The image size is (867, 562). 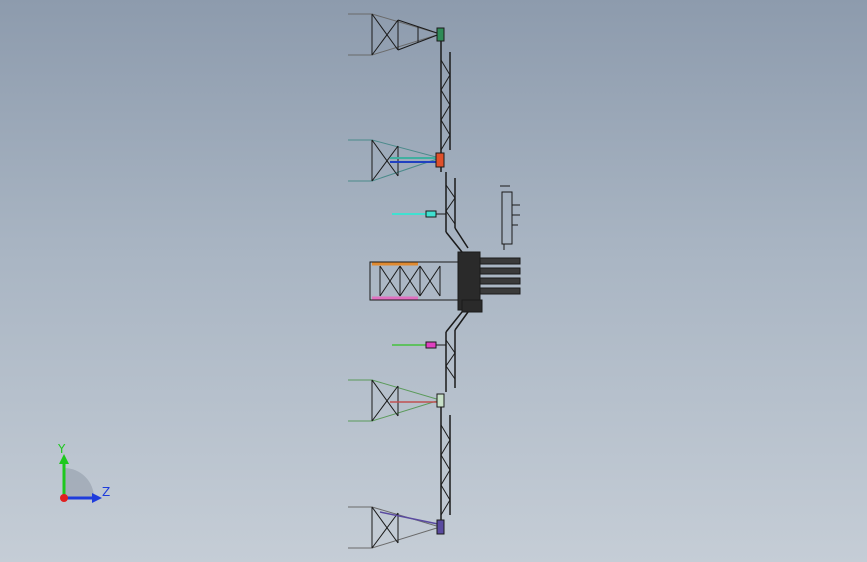 What do you see at coordinates (396, 400) in the screenshot?
I see `lower-mid-bracket` at bounding box center [396, 400].